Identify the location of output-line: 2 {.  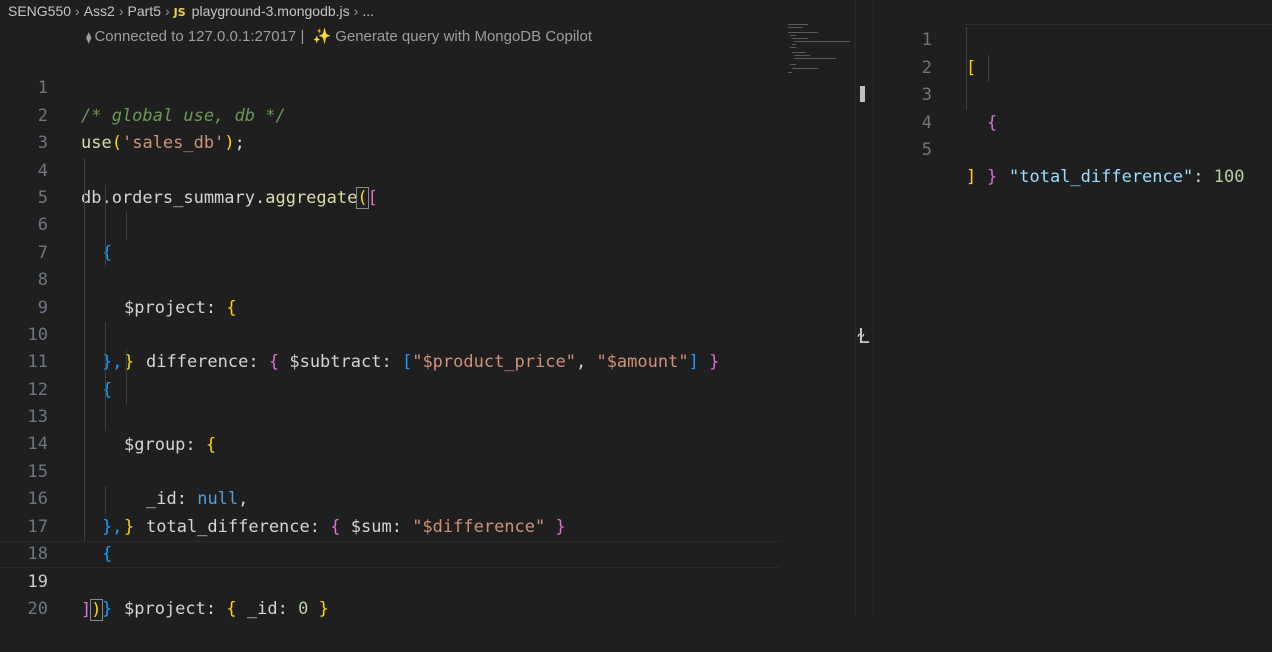
(1073, 80).